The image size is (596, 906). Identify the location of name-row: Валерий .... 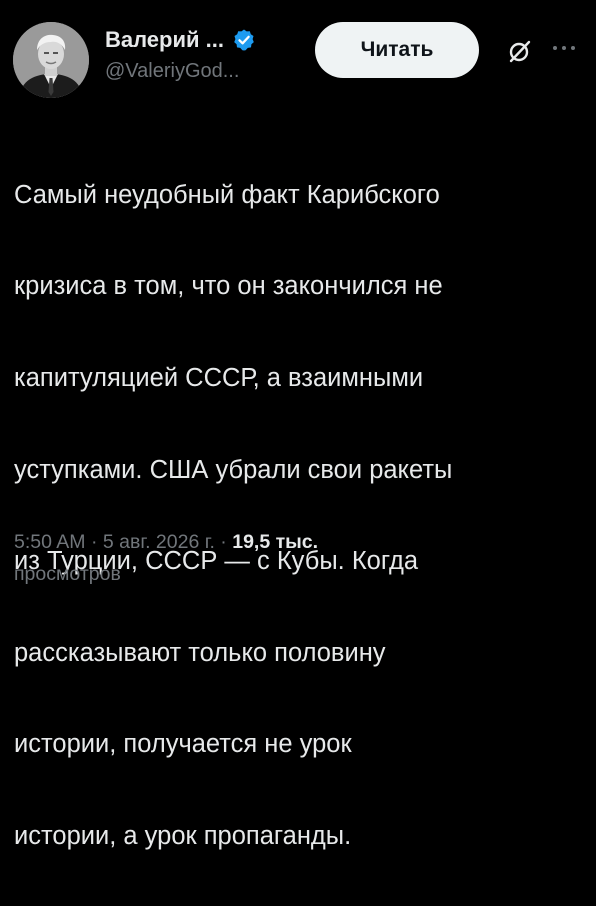
(180, 40).